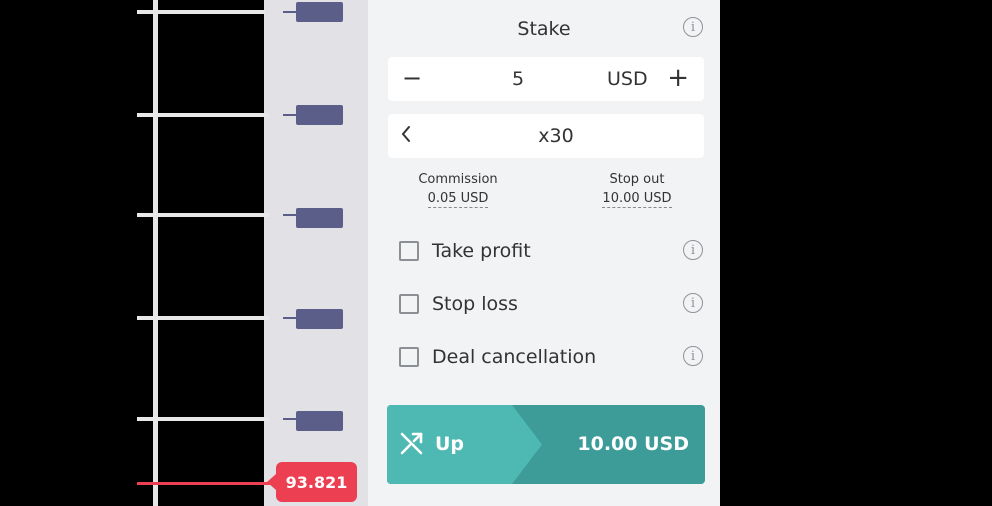 The width and height of the screenshot is (992, 506). I want to click on stop-out-value: 10.00 USD, so click(637, 199).